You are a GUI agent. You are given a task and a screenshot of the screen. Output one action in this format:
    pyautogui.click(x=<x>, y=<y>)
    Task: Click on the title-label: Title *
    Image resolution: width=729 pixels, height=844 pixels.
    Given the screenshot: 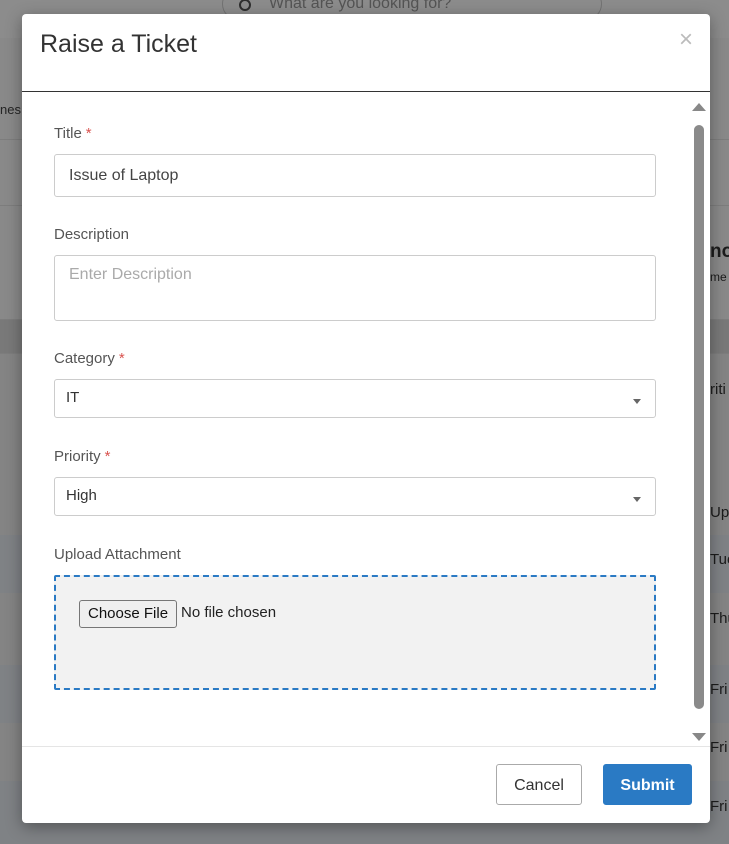 What is the action you would take?
    pyautogui.click(x=73, y=133)
    